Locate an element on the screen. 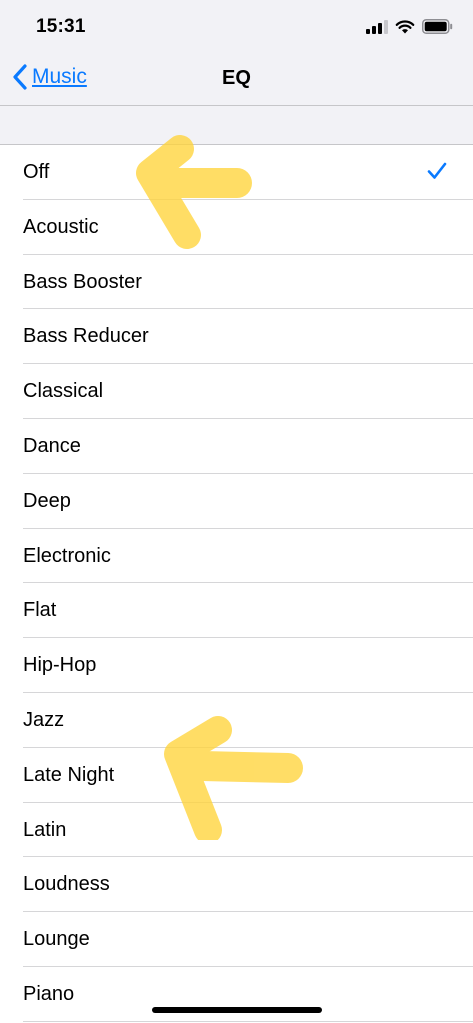 This screenshot has height=1023, width=473. eq-option-dance: Dance is located at coordinates (236, 446).